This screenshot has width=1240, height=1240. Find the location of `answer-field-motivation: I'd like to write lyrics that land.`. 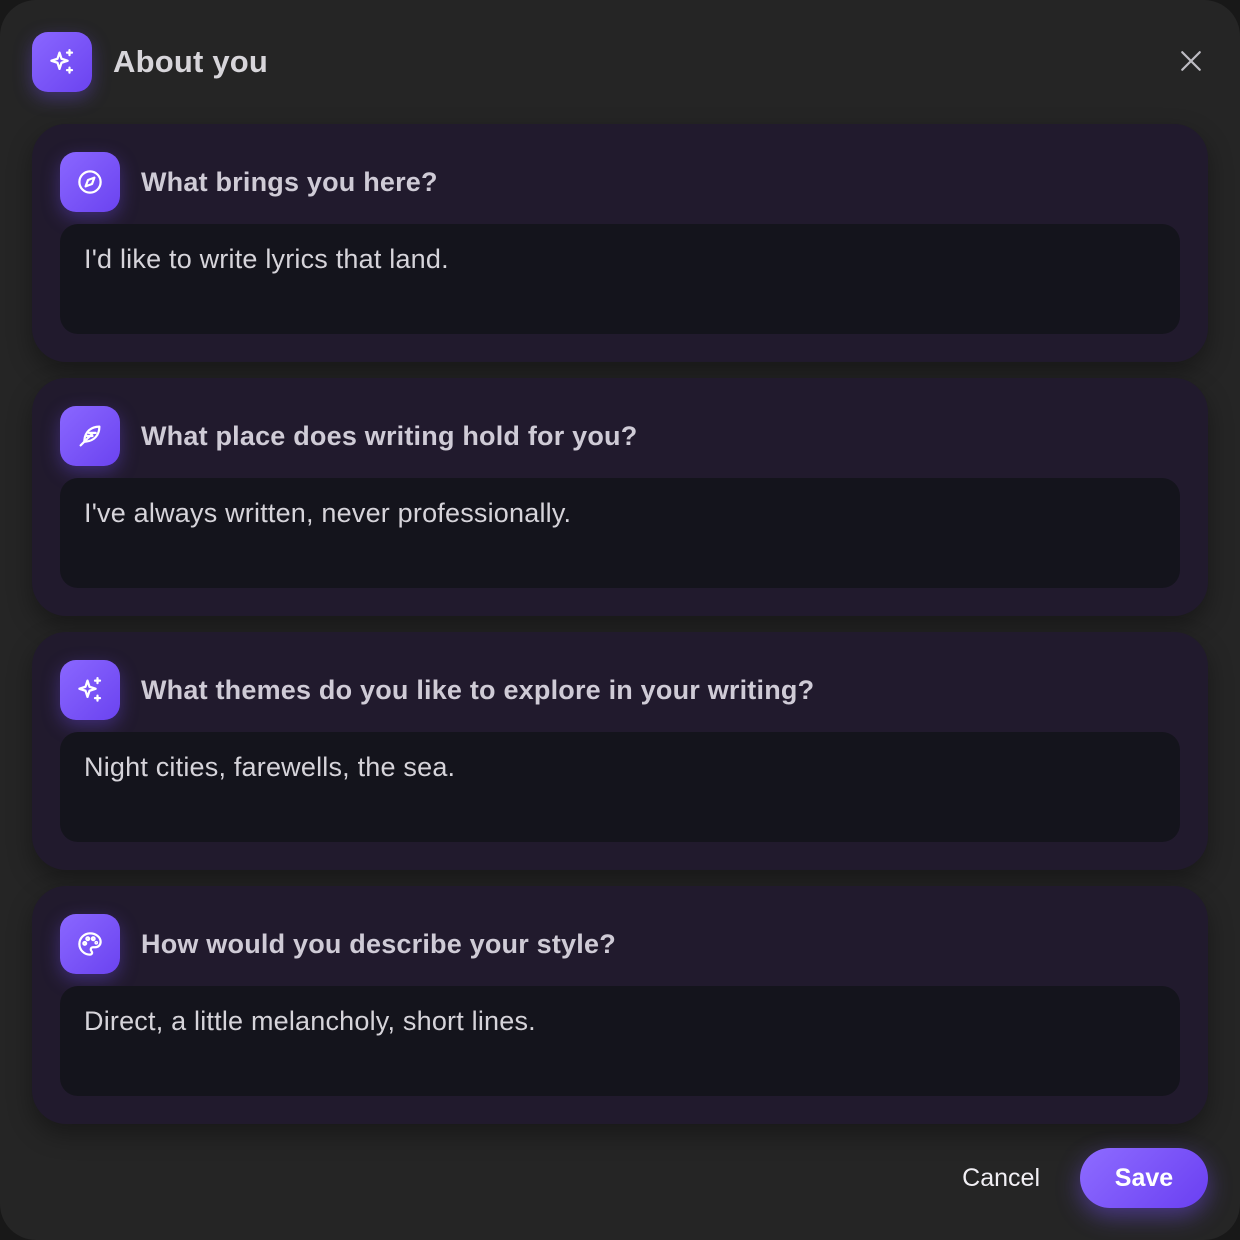

answer-field-motivation: I'd like to write lyrics that land. is located at coordinates (620, 279).